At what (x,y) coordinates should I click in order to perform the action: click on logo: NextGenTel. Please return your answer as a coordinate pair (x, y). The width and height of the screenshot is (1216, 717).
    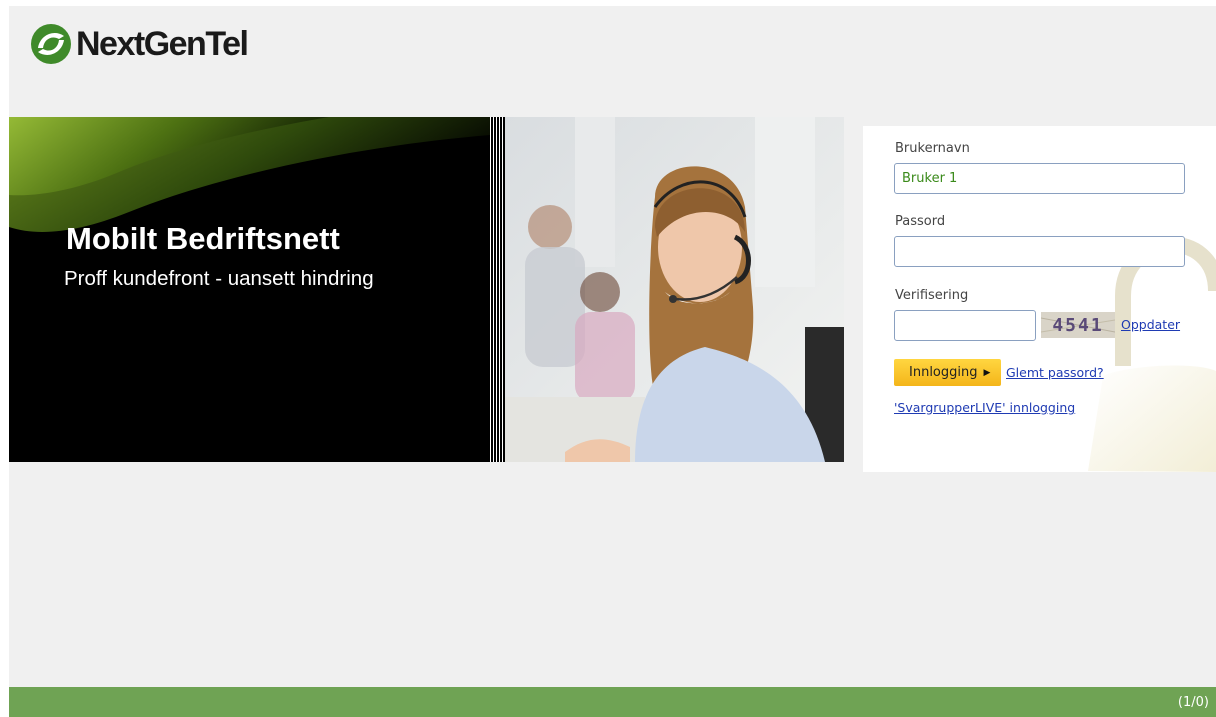
    Looking at the image, I should click on (139, 44).